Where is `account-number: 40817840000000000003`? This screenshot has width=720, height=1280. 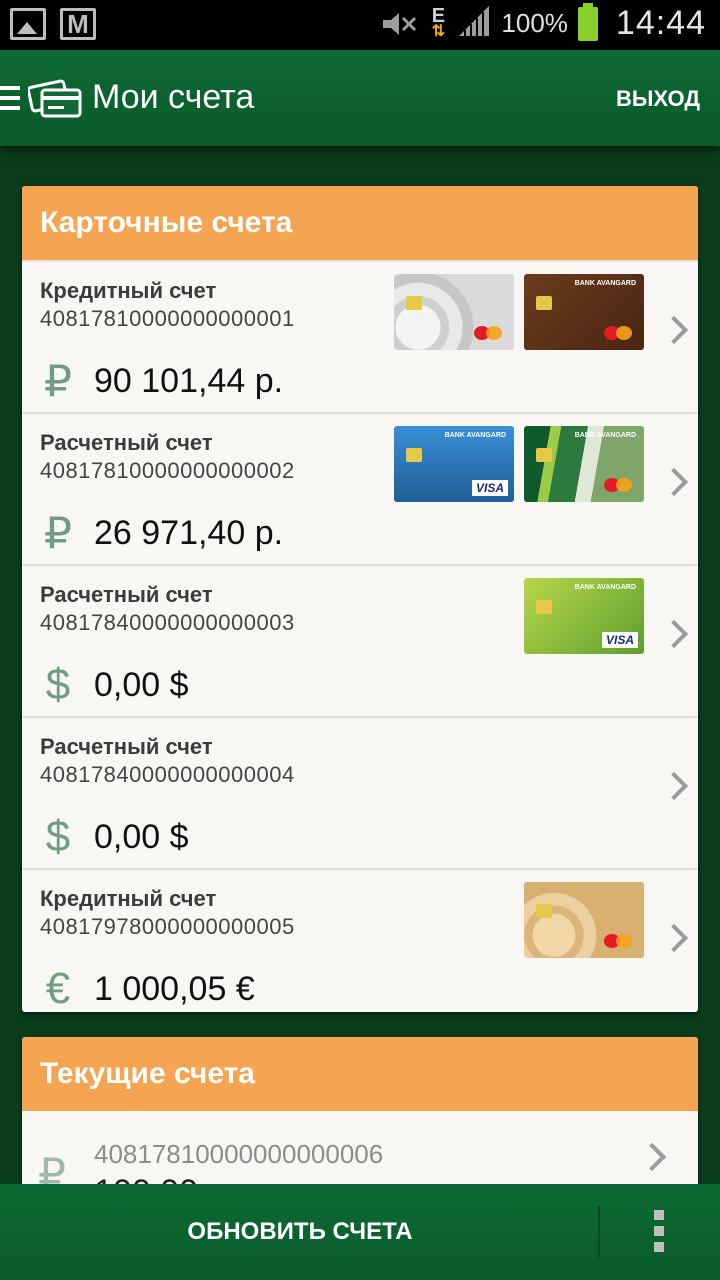
account-number: 40817840000000000003 is located at coordinates (167, 622).